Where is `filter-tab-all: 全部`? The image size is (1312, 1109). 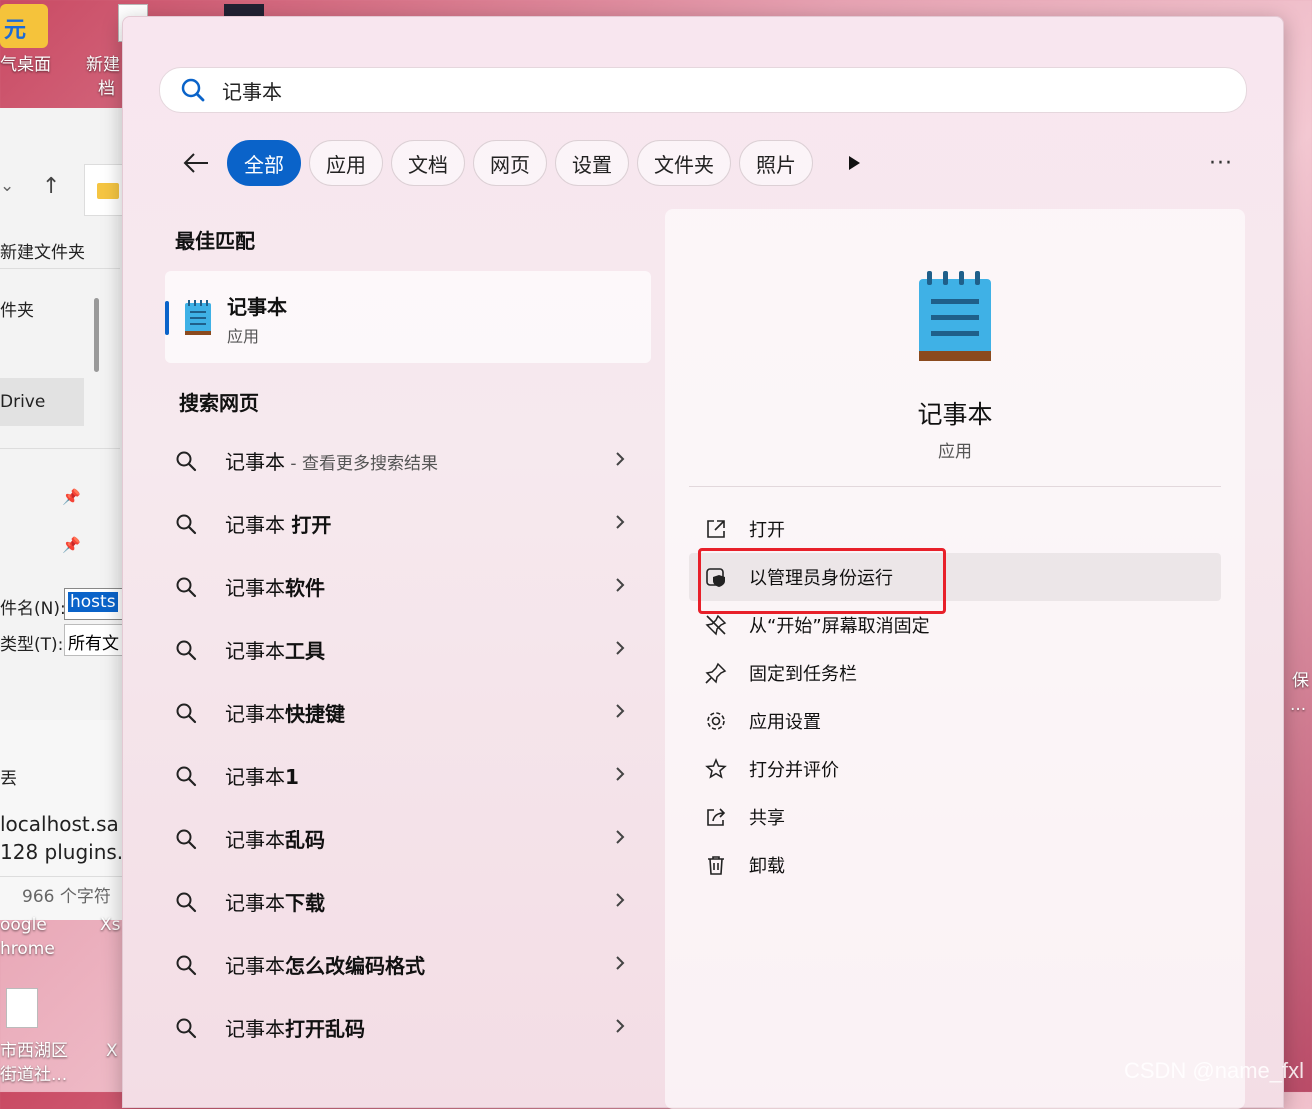
filter-tab-all: 全部 is located at coordinates (264, 163).